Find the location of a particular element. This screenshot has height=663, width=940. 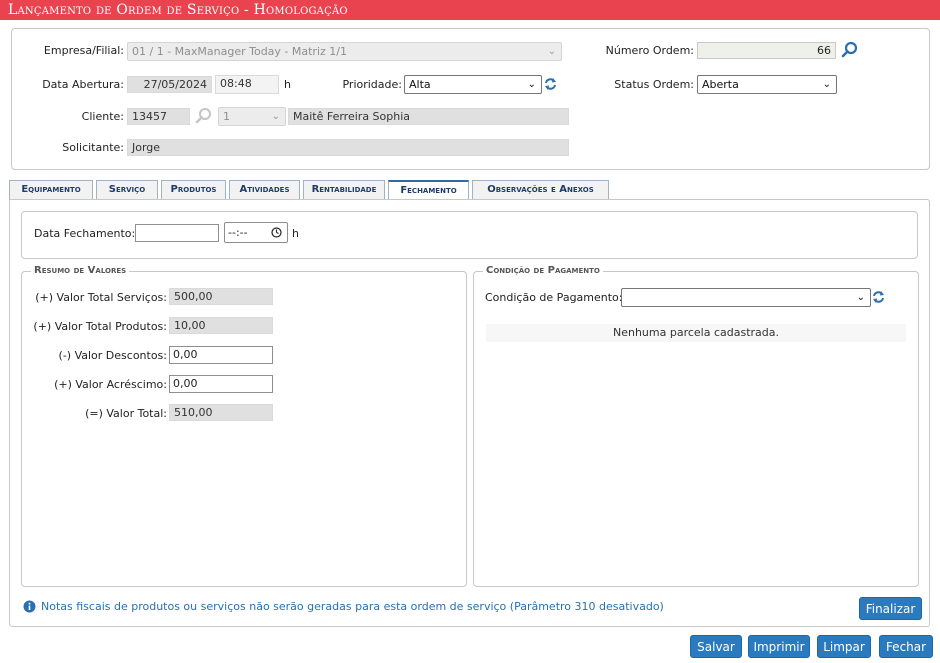

data-abertura-time: 08:48 is located at coordinates (247, 84).